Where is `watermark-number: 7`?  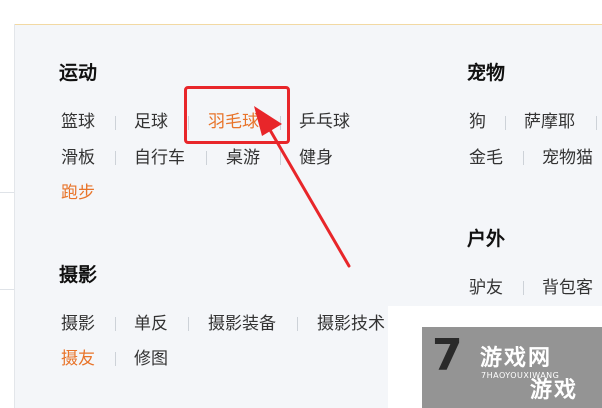 watermark-number: 7 is located at coordinates (447, 355).